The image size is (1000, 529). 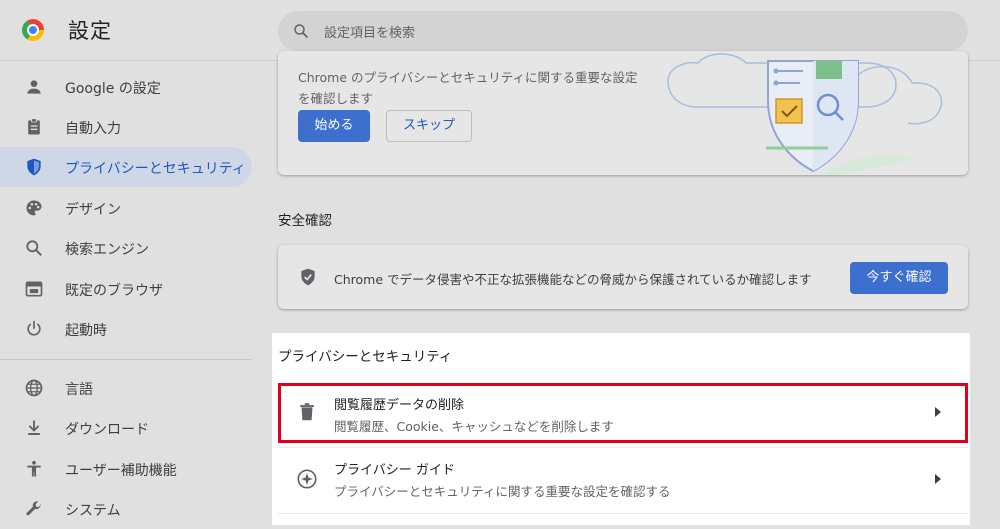 I want to click on privacy-guide-description: プライバシーとセキュリティに関する重要な設定を確認する, so click(x=502, y=491).